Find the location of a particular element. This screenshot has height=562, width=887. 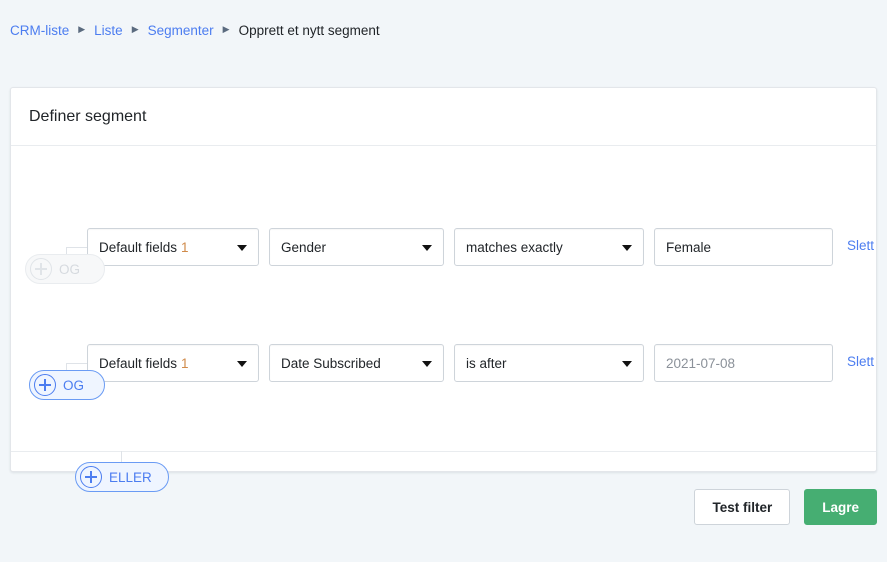

add-or-group-button: ELLER is located at coordinates (122, 477).